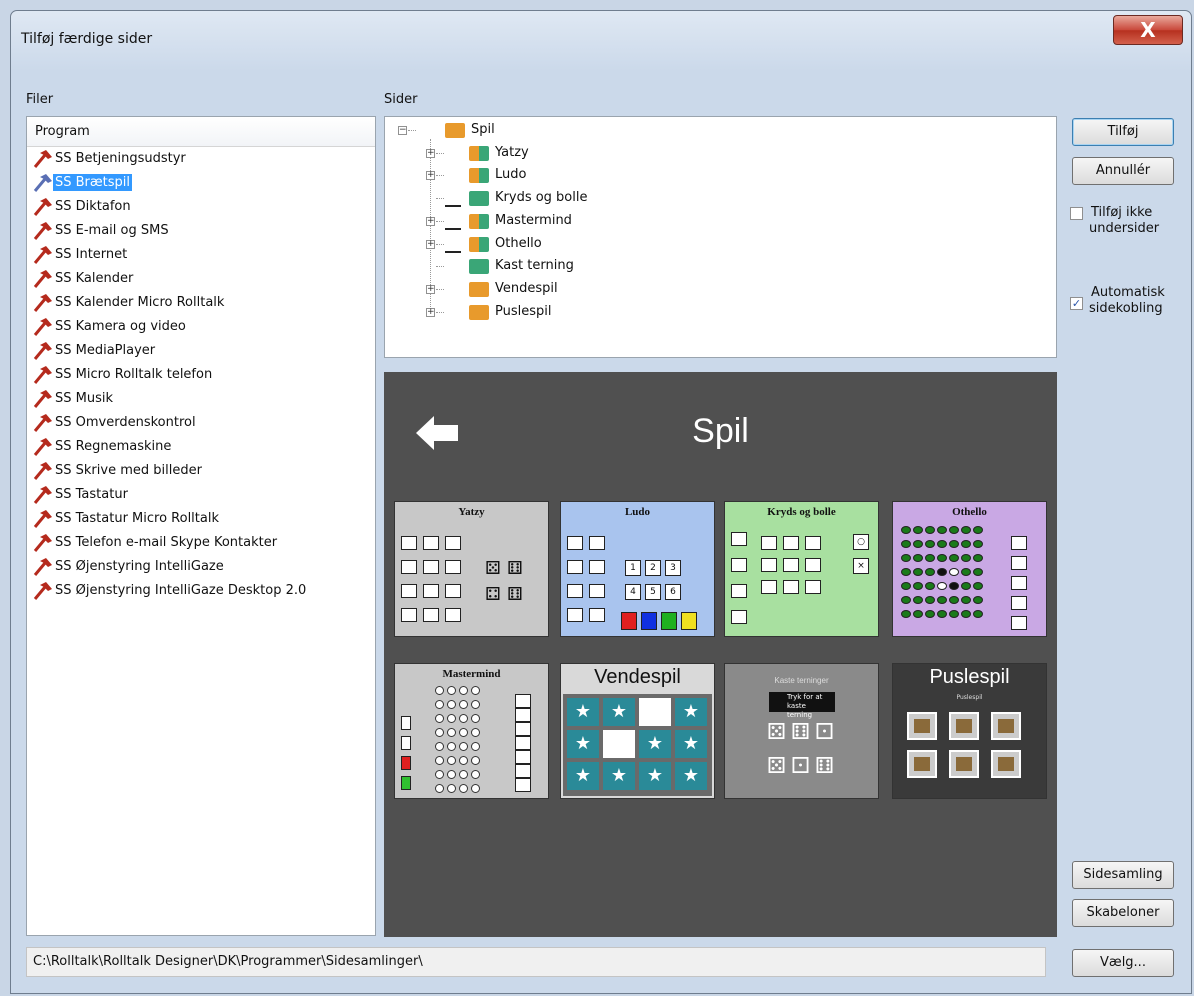 Image resolution: width=1194 pixels, height=996 pixels. Describe the element at coordinates (715, 153) in the screenshot. I see `tree-item: + Yatzy` at that location.